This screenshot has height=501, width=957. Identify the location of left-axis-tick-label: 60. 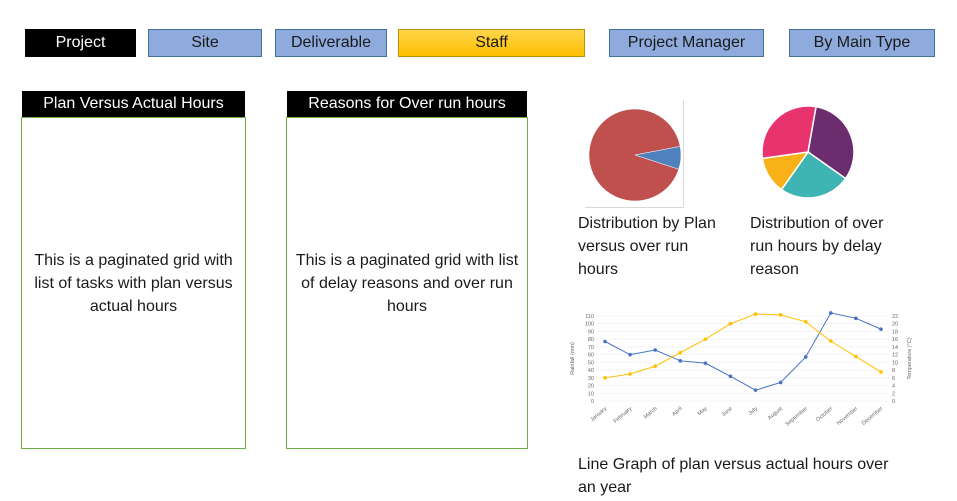
(591, 356).